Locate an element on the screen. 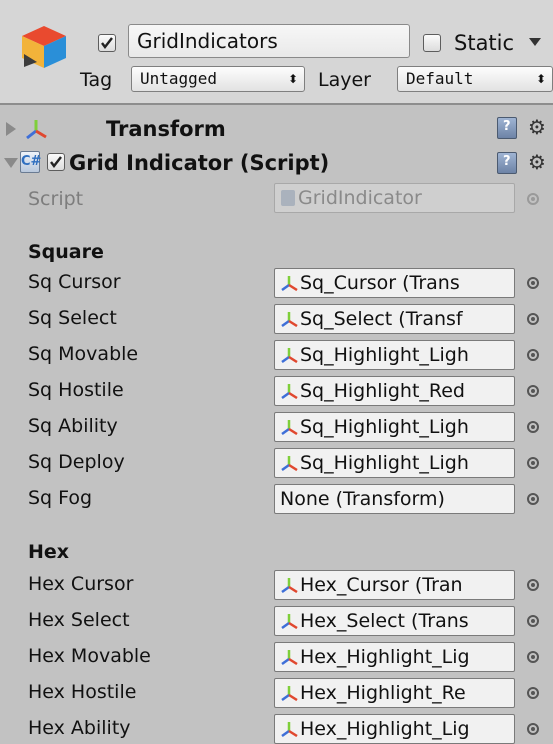 This screenshot has height=744, width=553. field-label: Hex Select is located at coordinates (79, 620).